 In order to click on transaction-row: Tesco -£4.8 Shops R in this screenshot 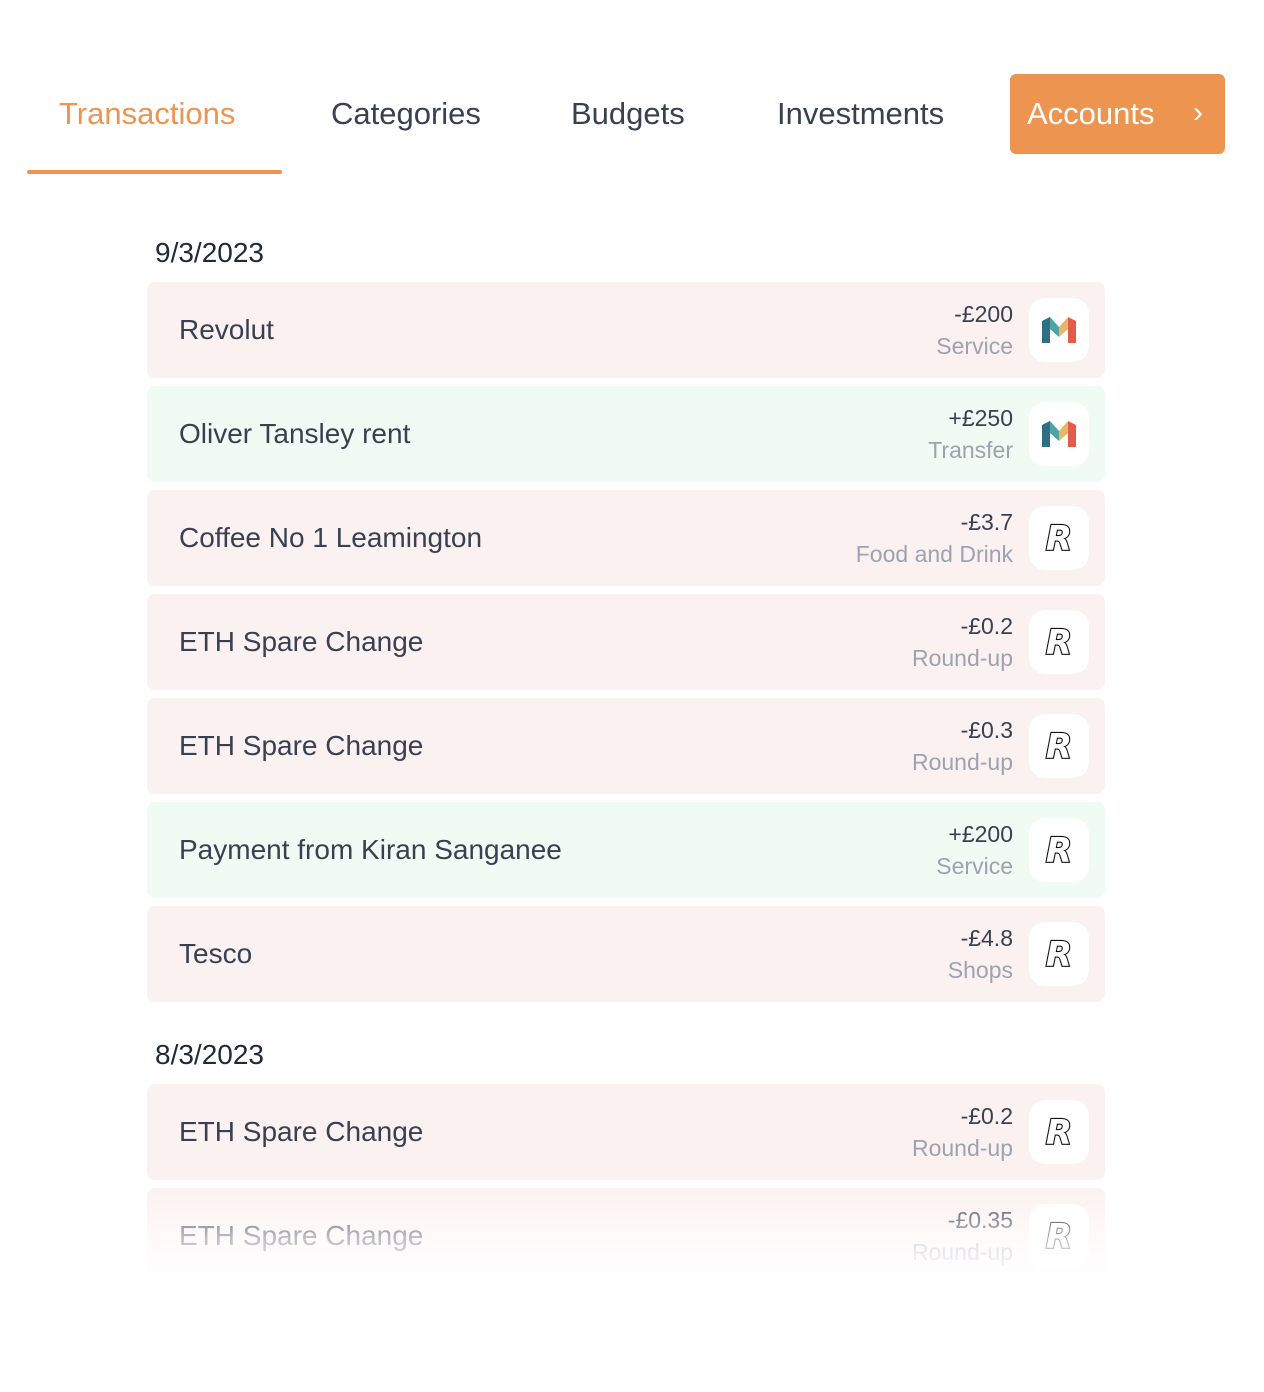, I will do `click(626, 954)`.